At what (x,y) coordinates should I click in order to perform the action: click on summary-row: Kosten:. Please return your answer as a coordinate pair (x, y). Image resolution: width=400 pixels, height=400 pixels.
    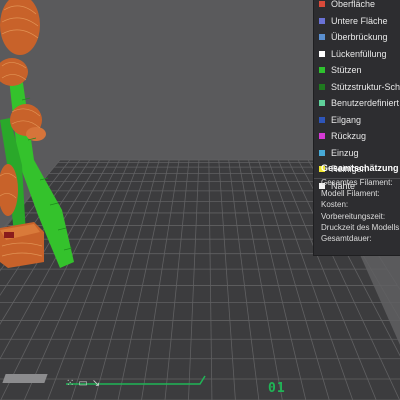
    Looking at the image, I should click on (335, 205).